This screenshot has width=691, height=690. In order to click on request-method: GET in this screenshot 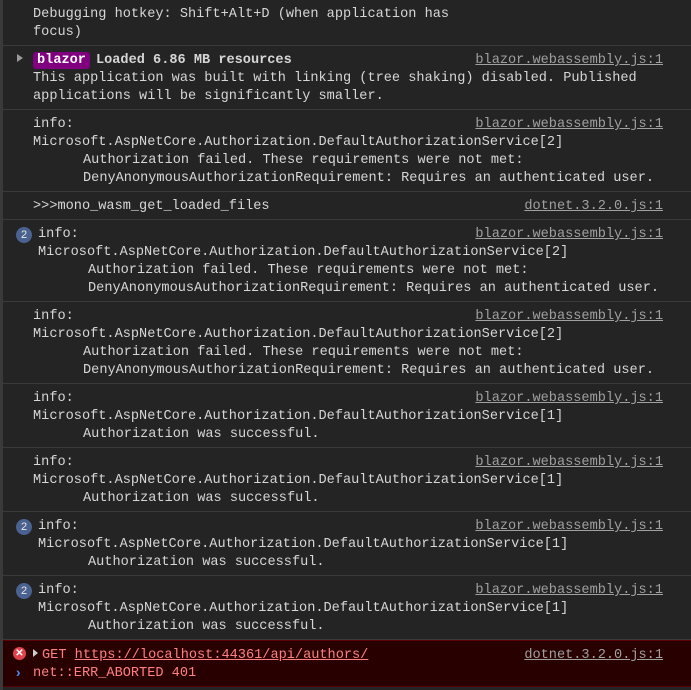, I will do `click(54, 655)`.